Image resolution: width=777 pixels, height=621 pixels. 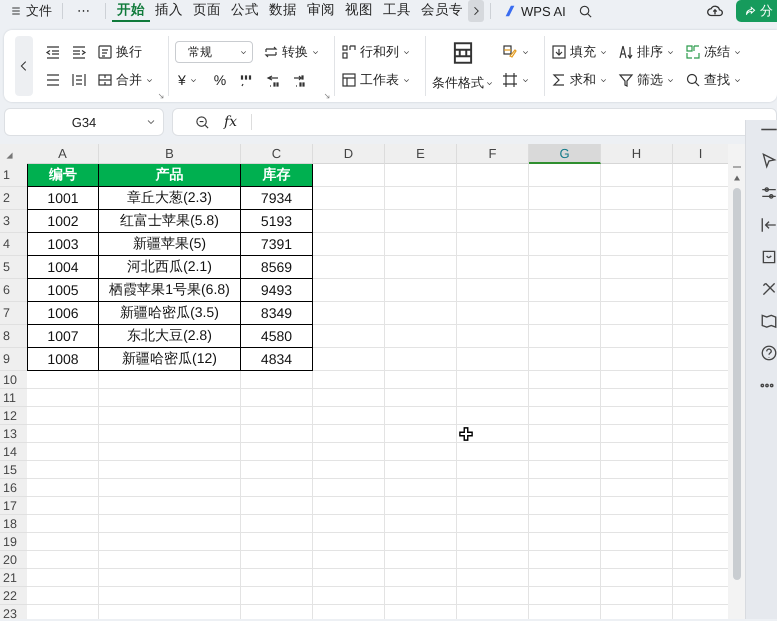 What do you see at coordinates (534, 11) in the screenshot?
I see `ai-button: WPS AI` at bounding box center [534, 11].